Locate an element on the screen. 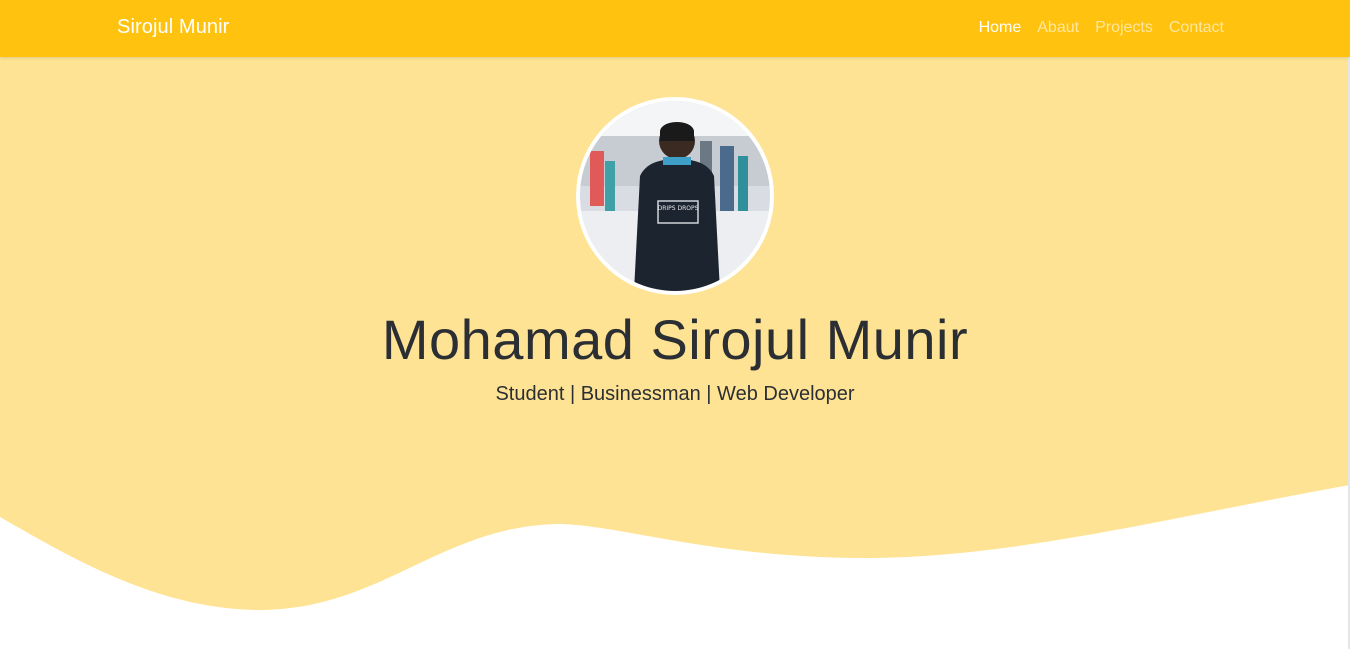  nav-link-home: Home is located at coordinates (1000, 28).